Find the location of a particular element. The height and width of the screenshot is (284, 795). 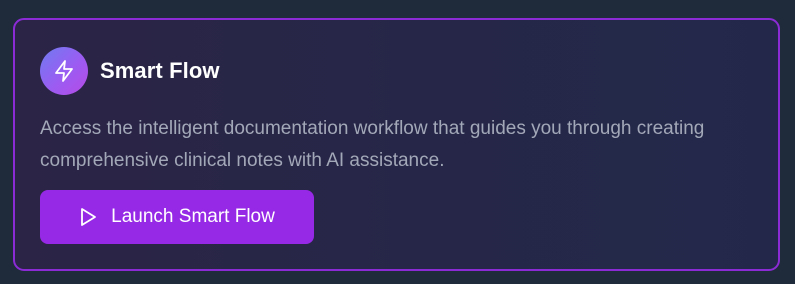

card-header: Smart Flow is located at coordinates (130, 71).